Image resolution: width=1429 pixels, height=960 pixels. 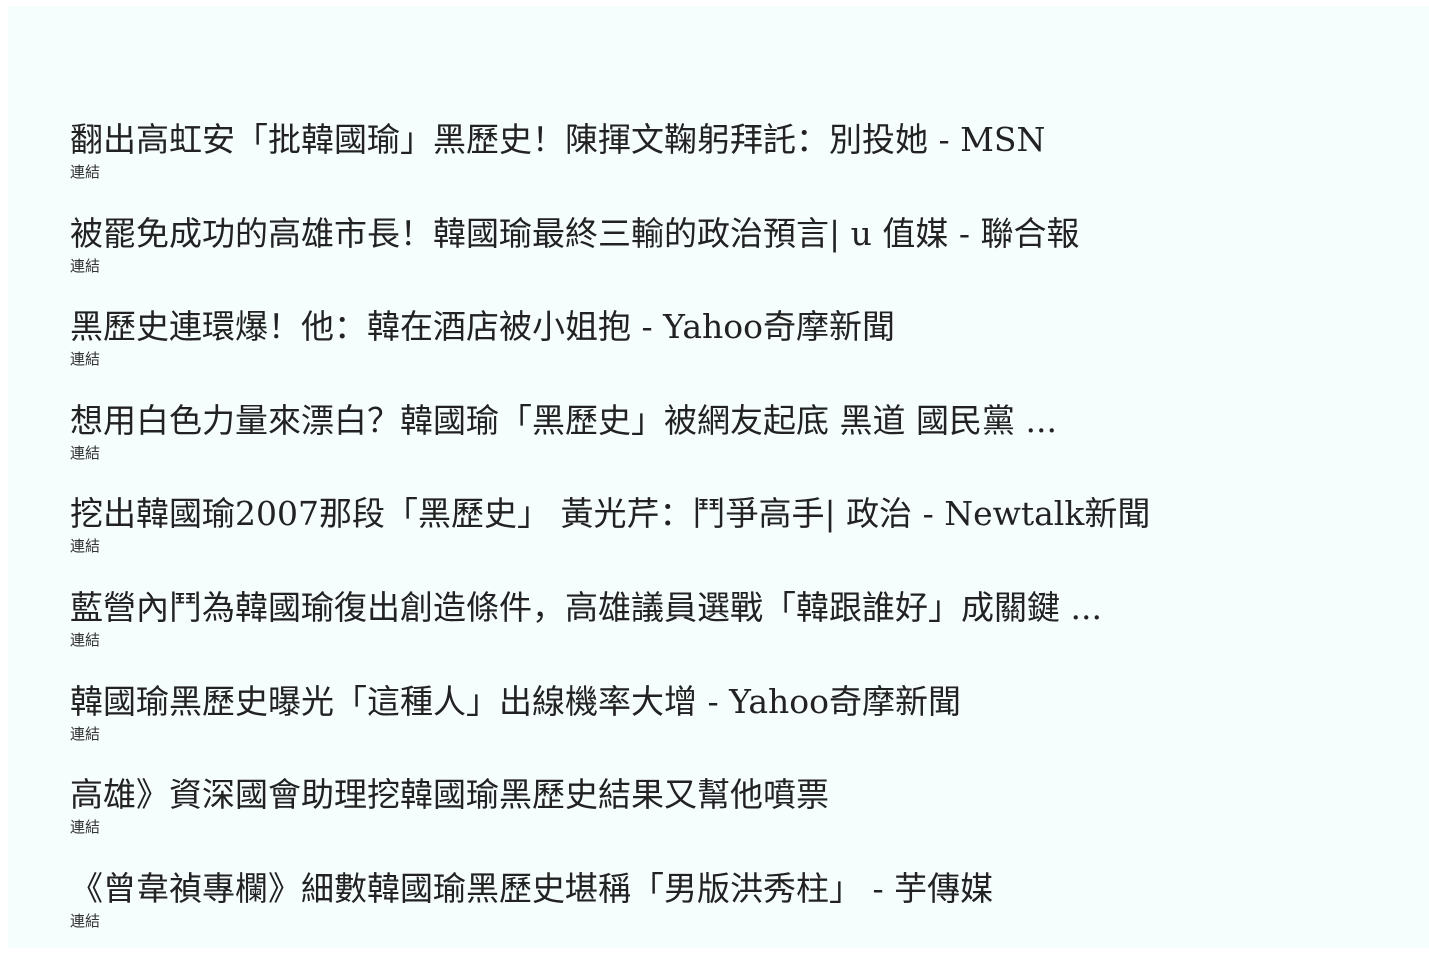 What do you see at coordinates (720, 327) in the screenshot?
I see `result-title-link: 黑歷史連環爆！他：韓在酒店被小姐抱 - Yahoo奇摩新聞` at bounding box center [720, 327].